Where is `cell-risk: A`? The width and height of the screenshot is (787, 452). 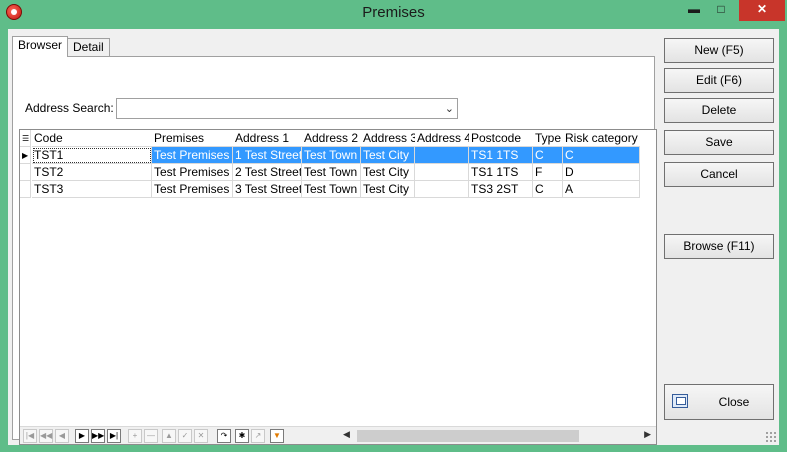
cell-risk: A is located at coordinates (601, 189).